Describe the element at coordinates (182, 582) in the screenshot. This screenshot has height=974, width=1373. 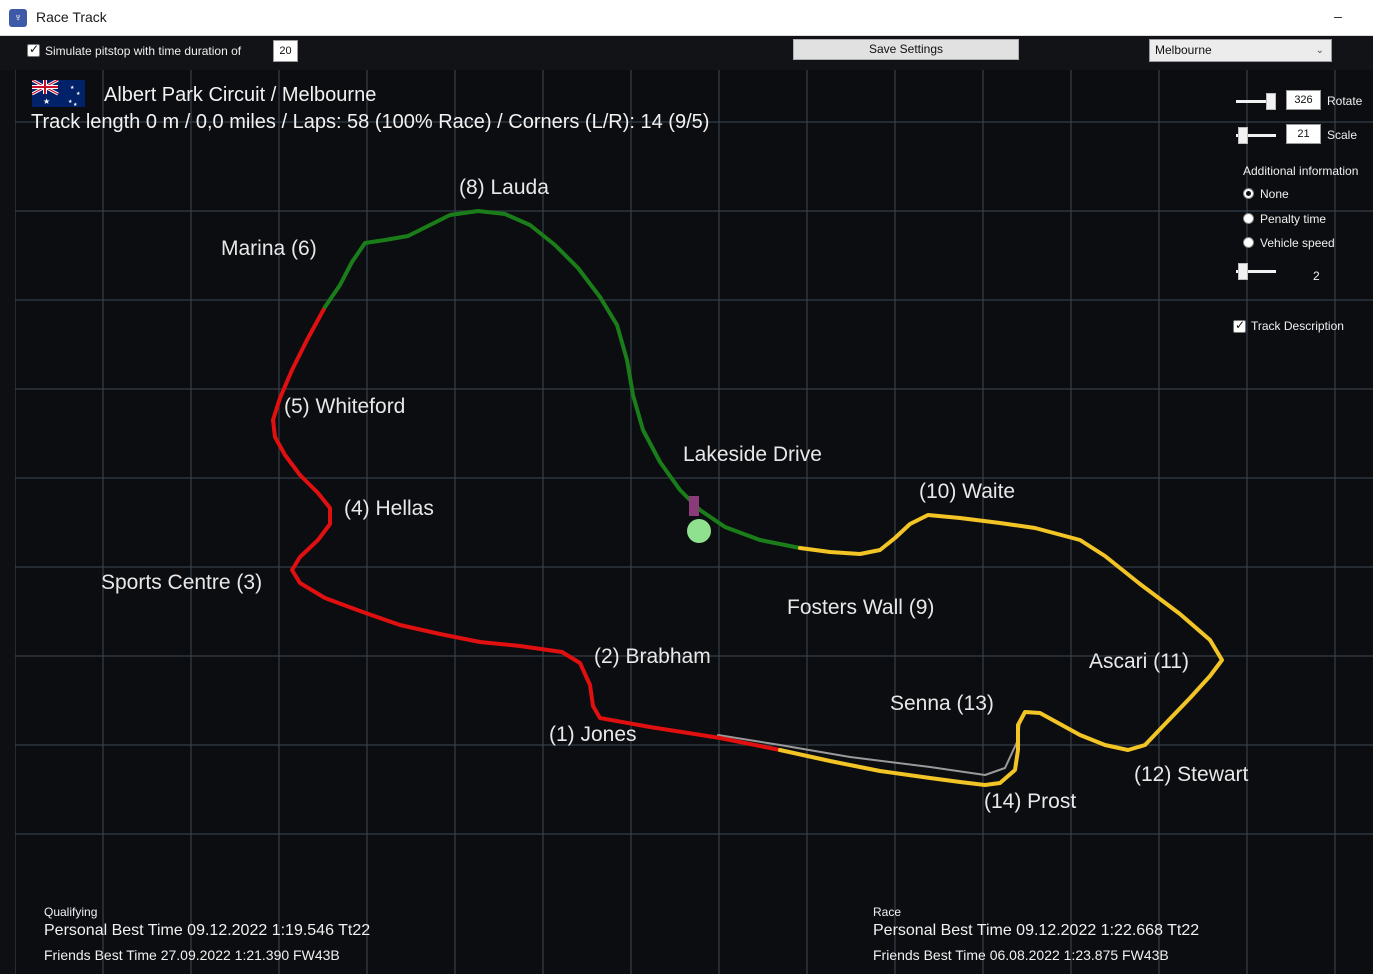
I see `corner-label: Sports Centre (3)` at that location.